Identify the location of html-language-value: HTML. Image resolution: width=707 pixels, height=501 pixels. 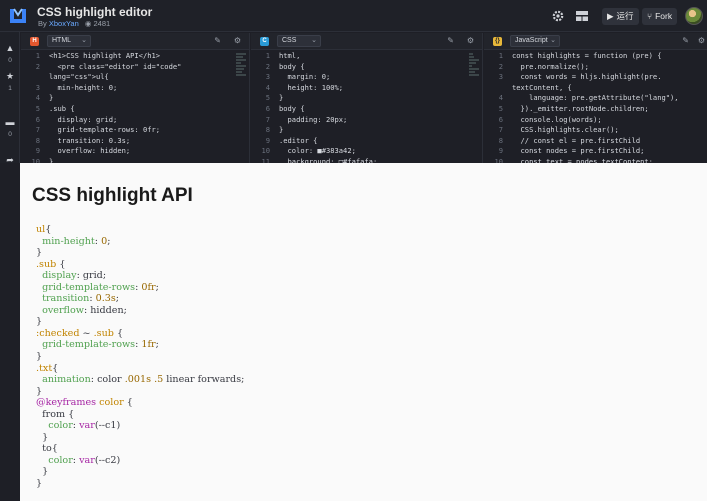
(62, 40).